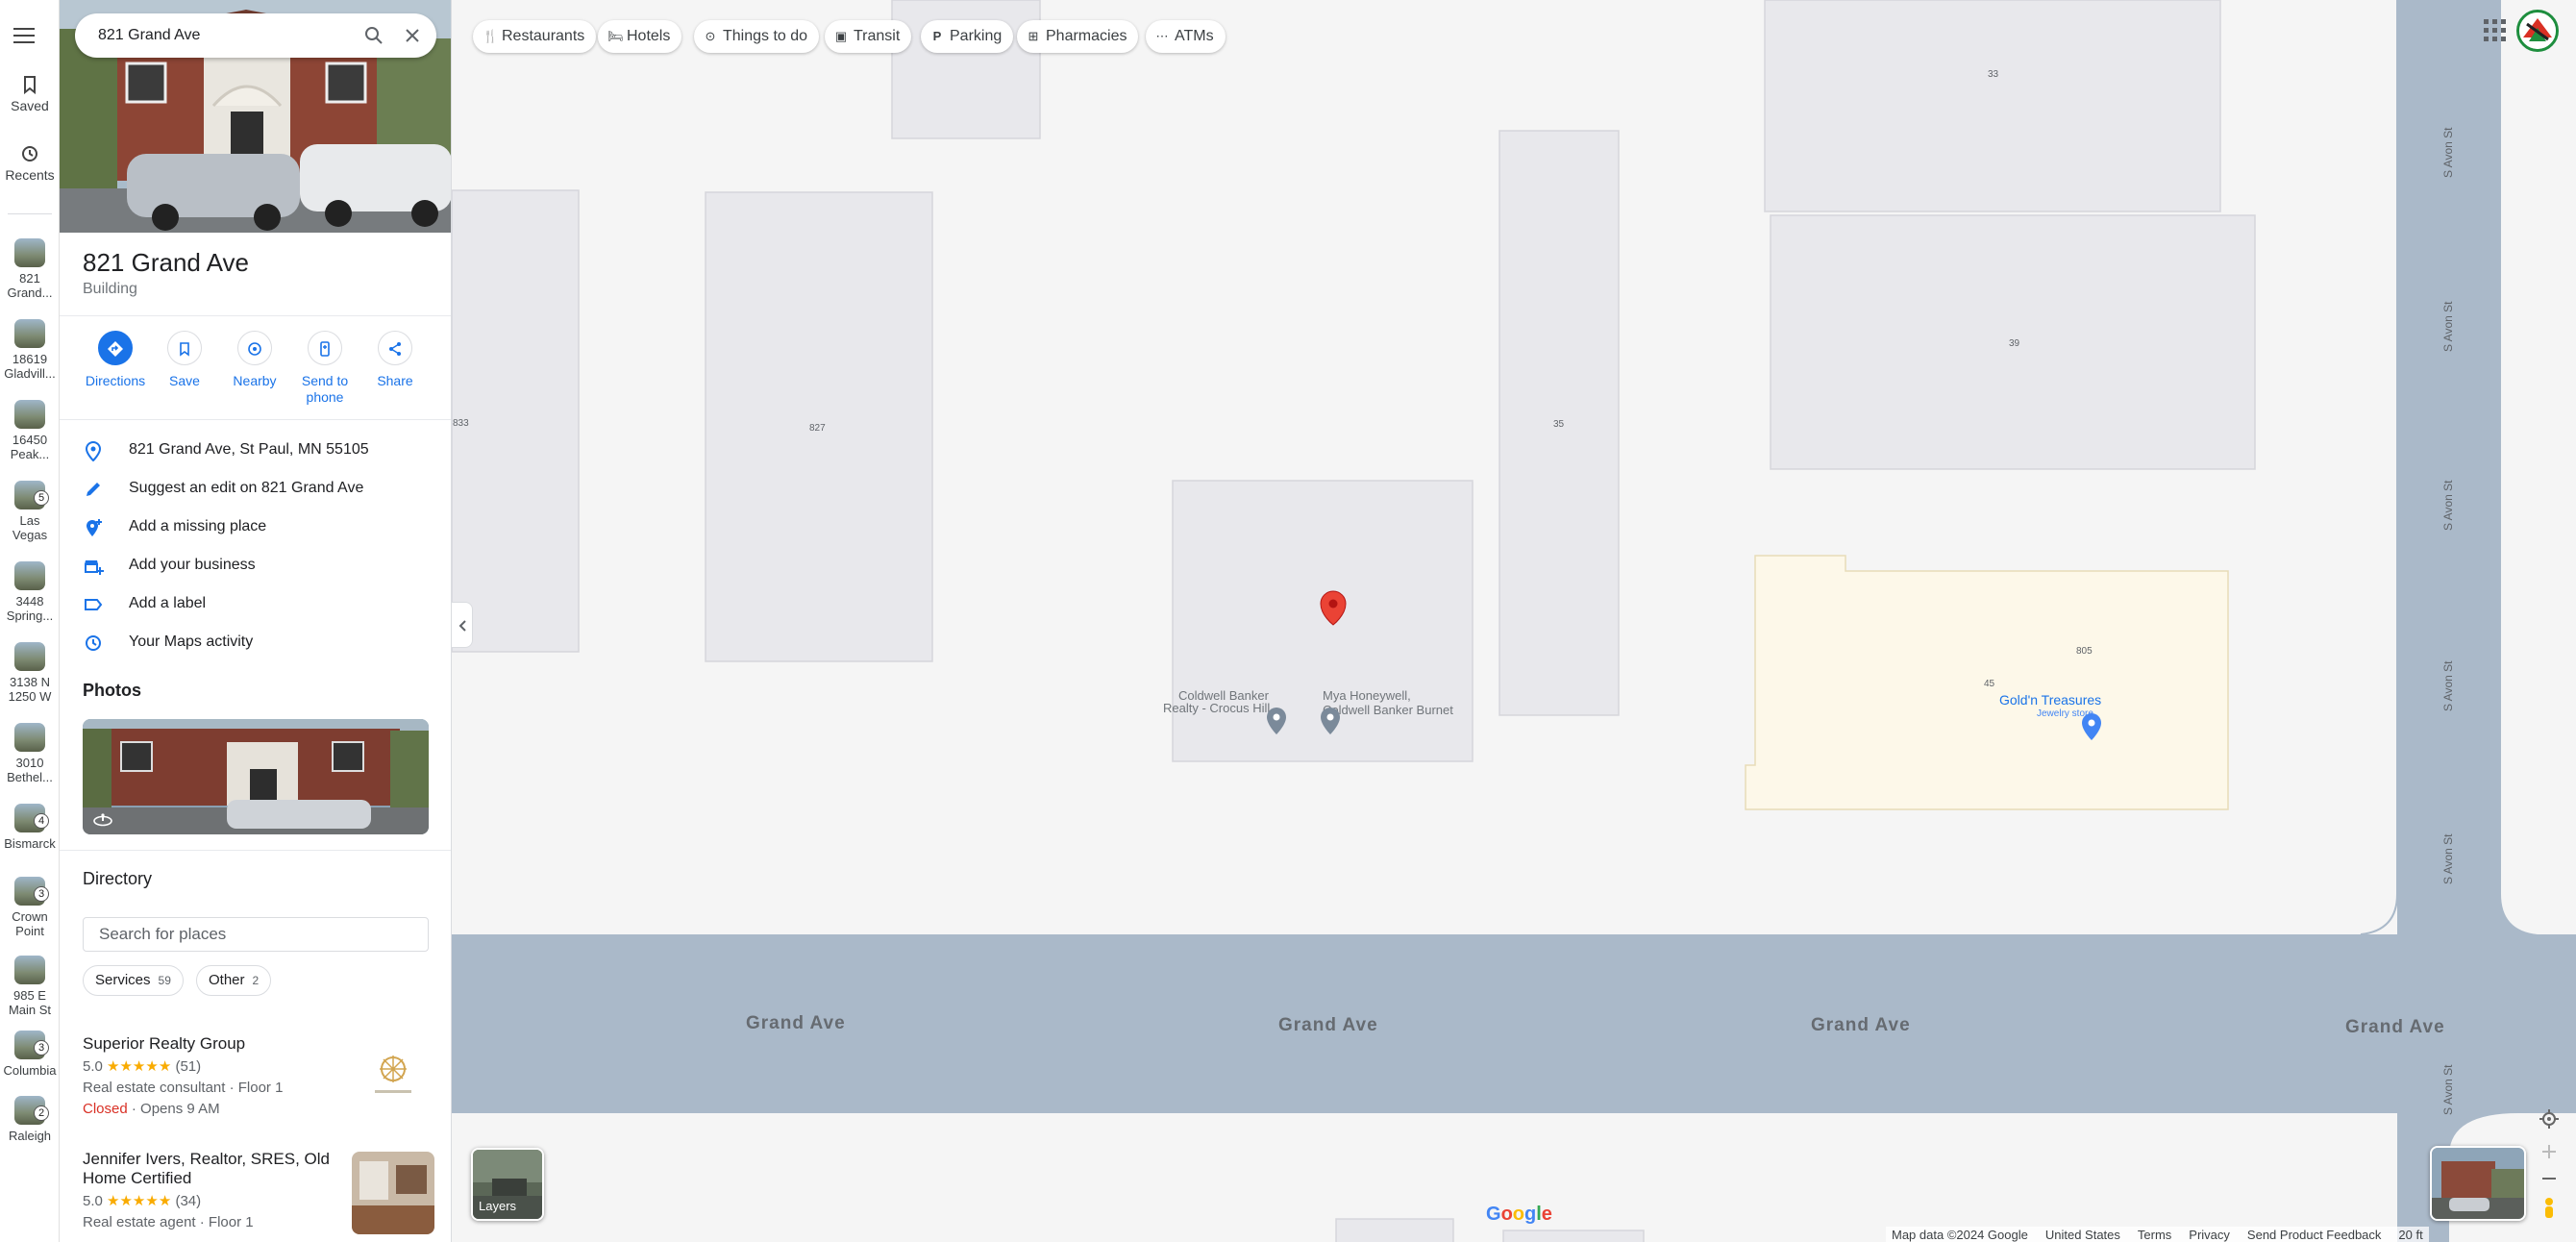 Image resolution: width=2576 pixels, height=1242 pixels. What do you see at coordinates (256, 603) in the screenshot?
I see `add-label-row: Add a label` at bounding box center [256, 603].